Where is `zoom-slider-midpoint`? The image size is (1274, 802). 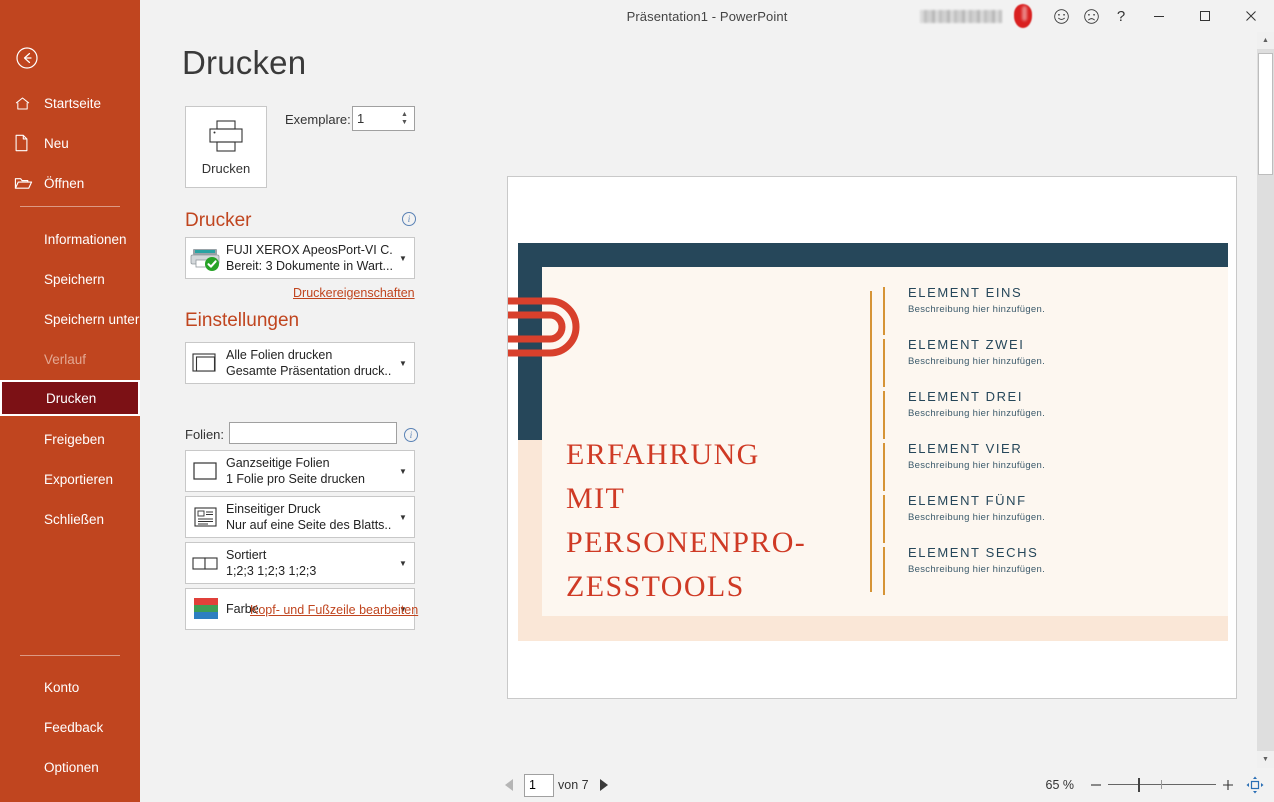
zoom-slider-midpoint is located at coordinates (1161, 784).